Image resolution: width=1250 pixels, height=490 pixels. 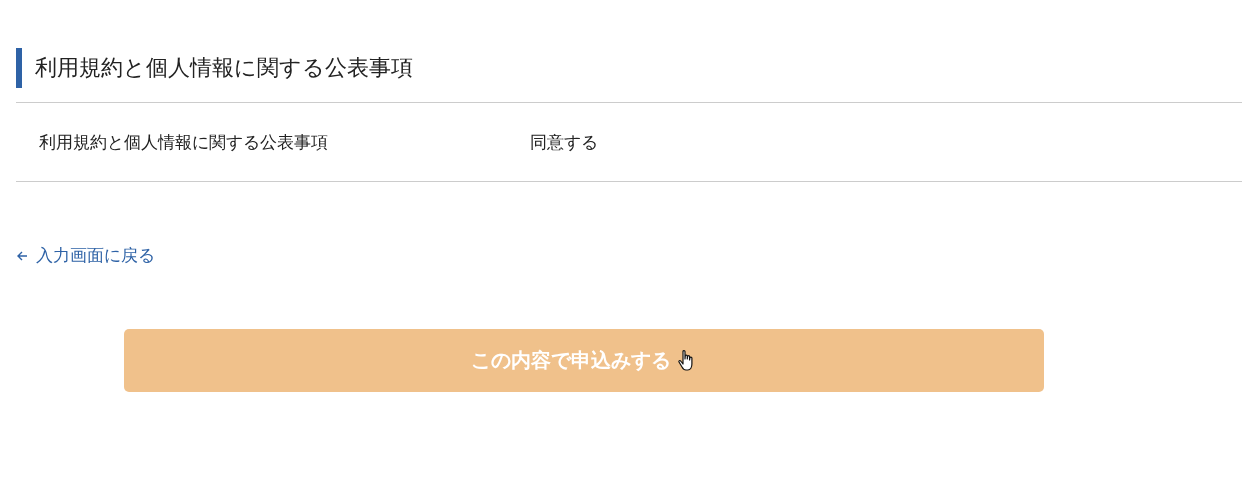 I want to click on section-title: 利用規約と個人情報に関する公表事項, so click(x=629, y=68).